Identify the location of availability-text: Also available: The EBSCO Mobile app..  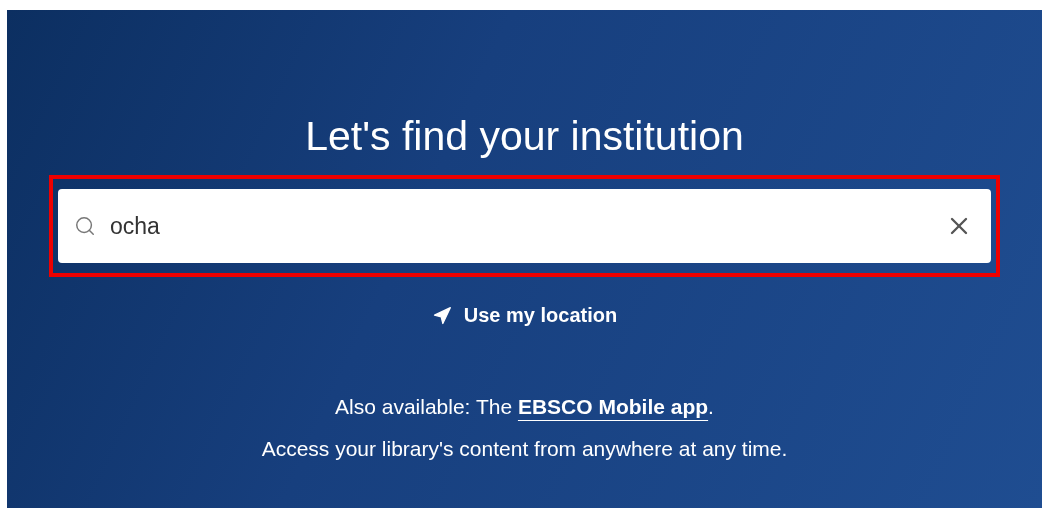
(524, 407).